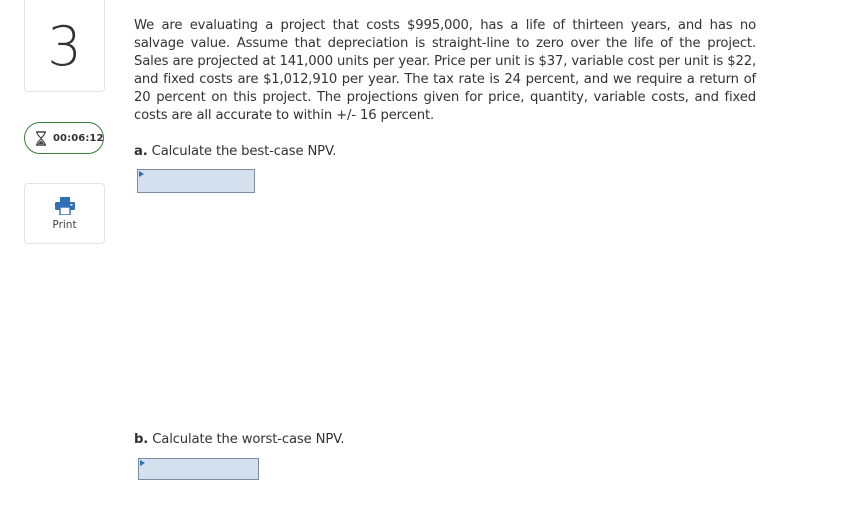 This screenshot has width=845, height=532. What do you see at coordinates (244, 151) in the screenshot?
I see `part-a-text: Calculate the best-case NPV.` at bounding box center [244, 151].